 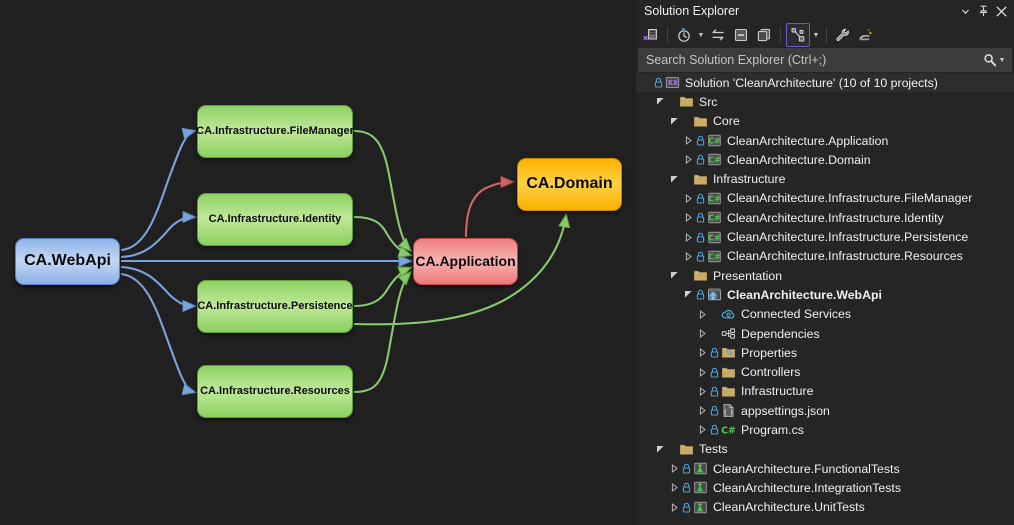 I want to click on tree-item: Core, so click(x=825, y=121).